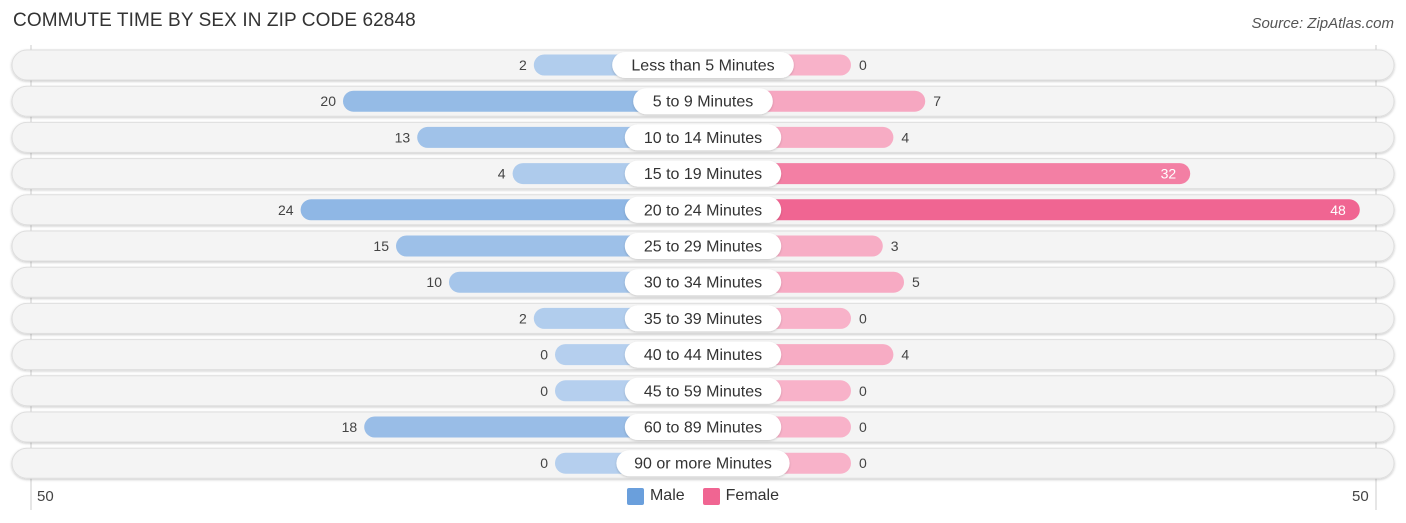 Image resolution: width=1406 pixels, height=523 pixels. Describe the element at coordinates (635, 496) in the screenshot. I see `legend-swatch-male` at that location.